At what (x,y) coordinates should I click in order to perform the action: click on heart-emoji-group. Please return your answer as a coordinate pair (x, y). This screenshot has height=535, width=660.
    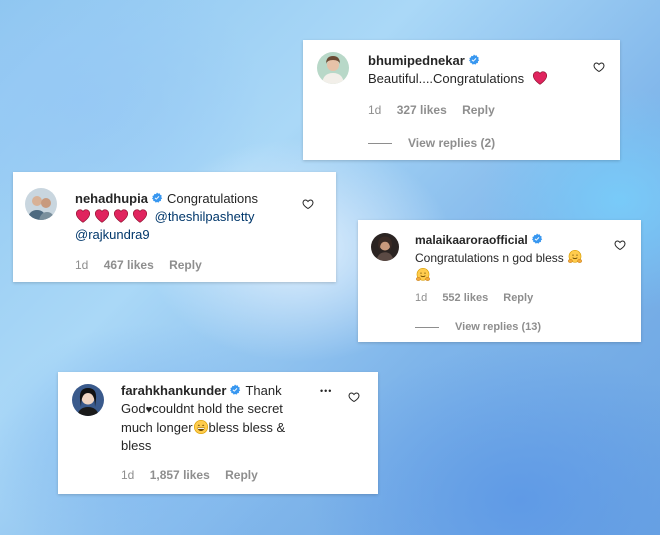
    Looking at the image, I should click on (113, 216).